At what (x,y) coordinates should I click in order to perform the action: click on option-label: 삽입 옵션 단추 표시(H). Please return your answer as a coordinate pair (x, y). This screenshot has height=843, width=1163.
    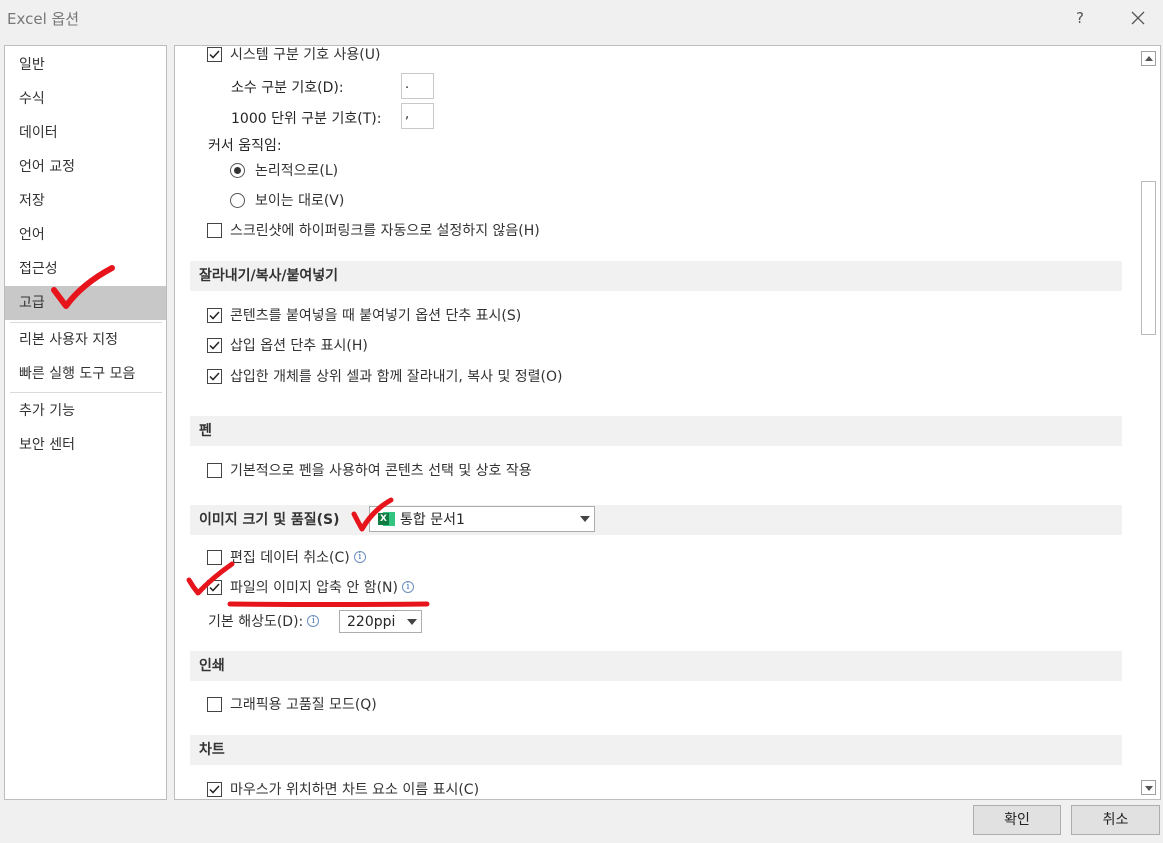
    Looking at the image, I should click on (299, 346).